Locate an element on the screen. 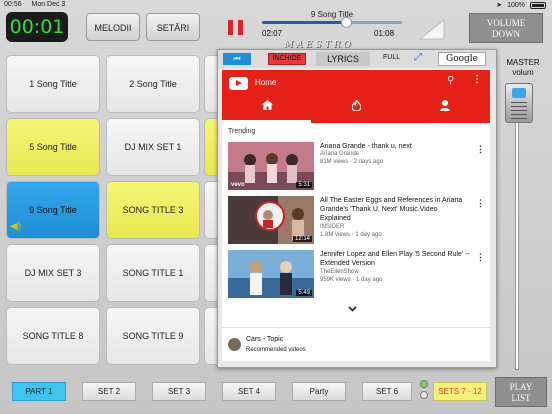  playlist-button: PLAY LIST is located at coordinates (521, 392).